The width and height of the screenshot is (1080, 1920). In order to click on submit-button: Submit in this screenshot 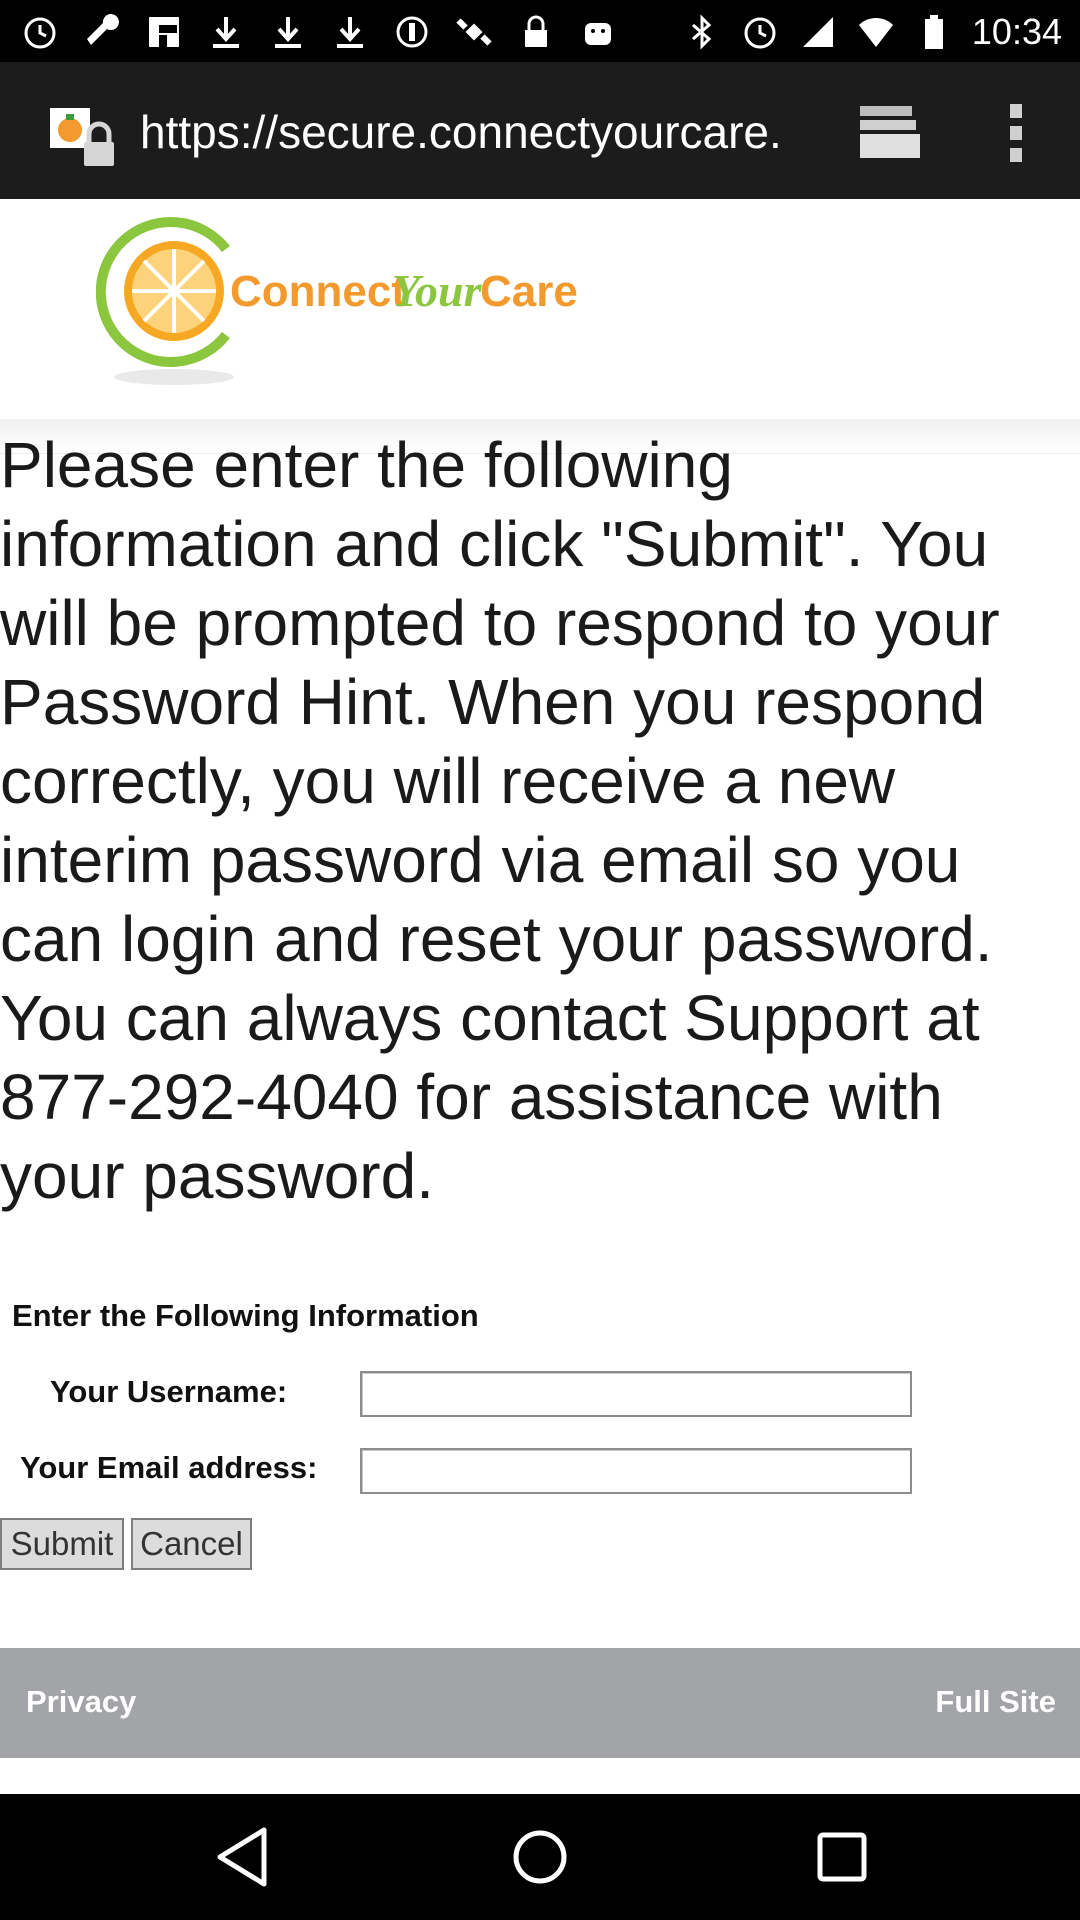, I will do `click(62, 1544)`.